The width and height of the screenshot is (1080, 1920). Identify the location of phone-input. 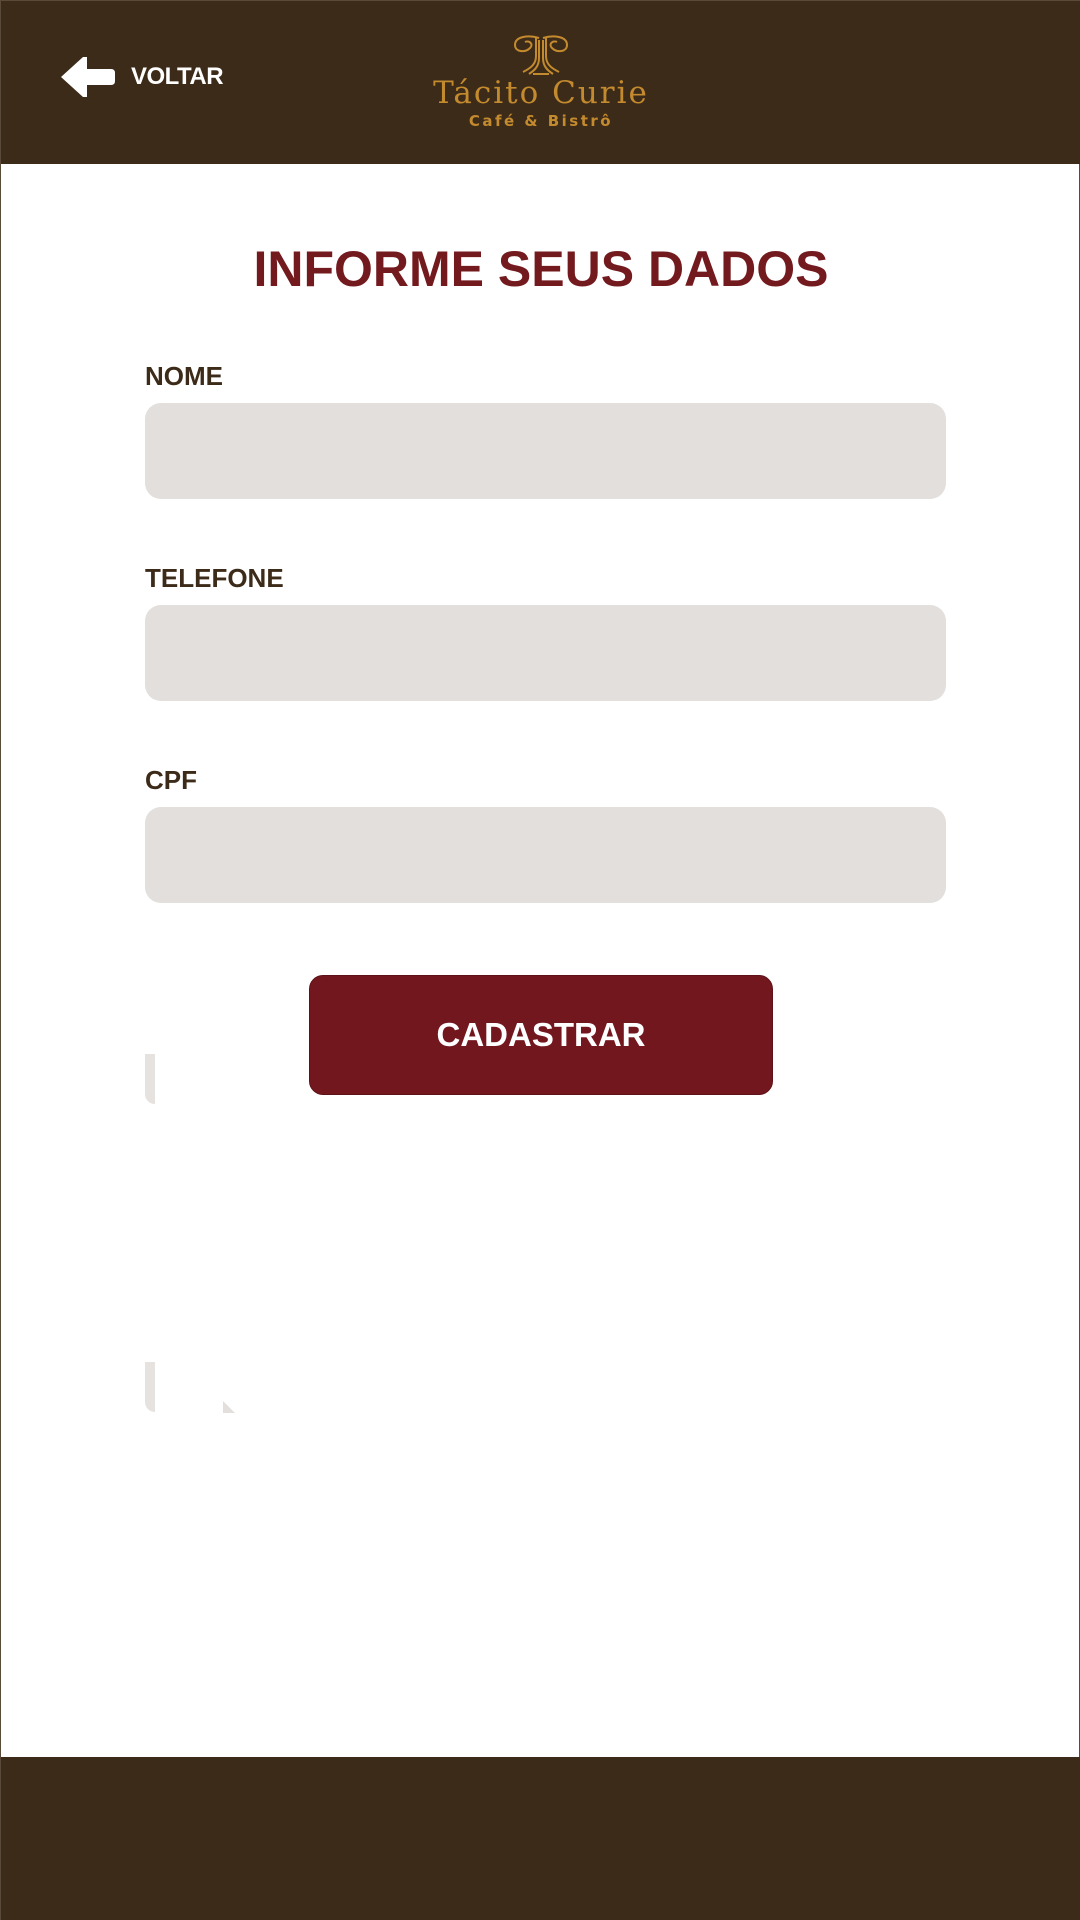
(545, 653).